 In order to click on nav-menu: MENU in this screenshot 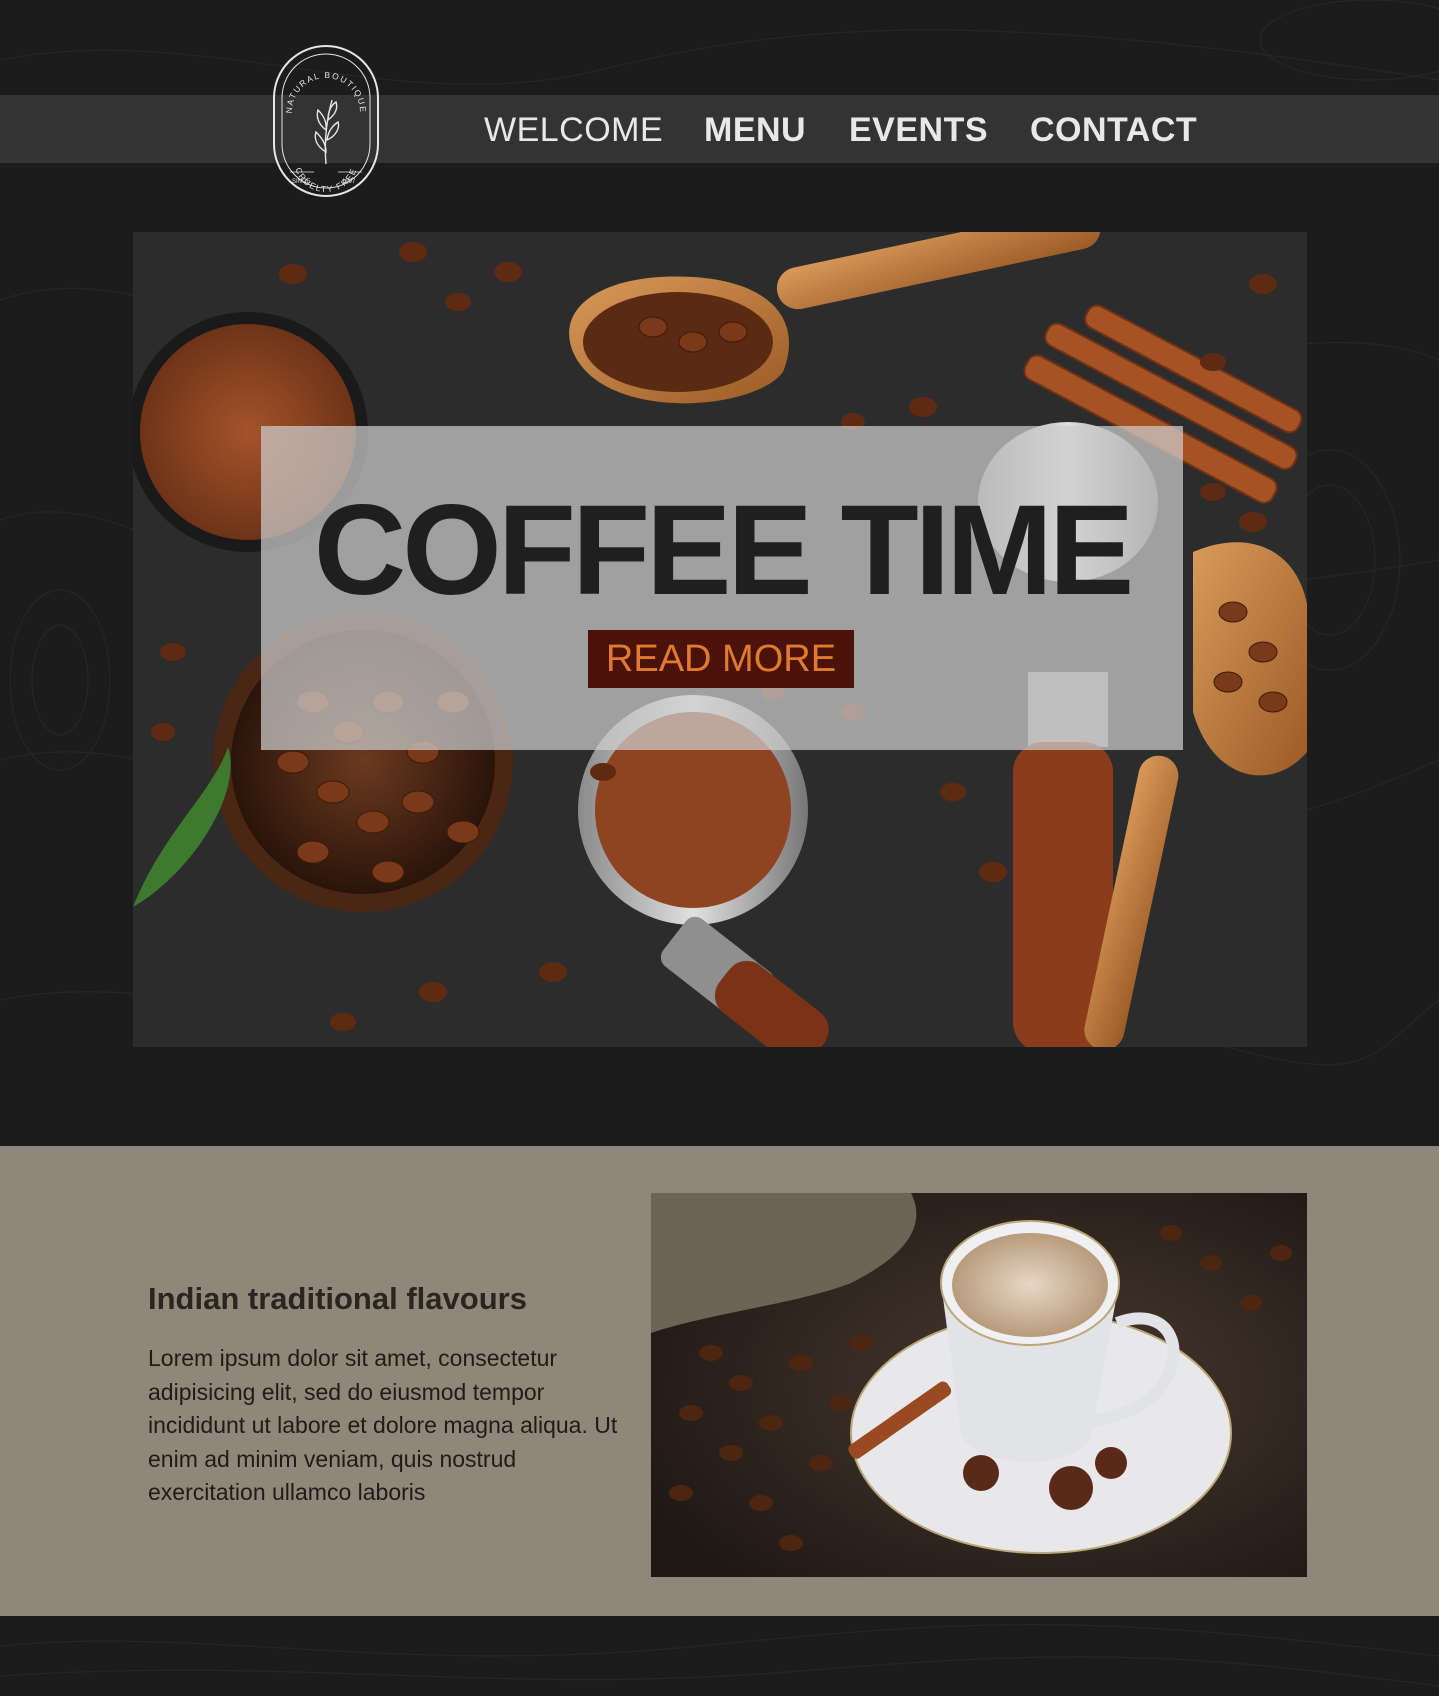, I will do `click(755, 130)`.